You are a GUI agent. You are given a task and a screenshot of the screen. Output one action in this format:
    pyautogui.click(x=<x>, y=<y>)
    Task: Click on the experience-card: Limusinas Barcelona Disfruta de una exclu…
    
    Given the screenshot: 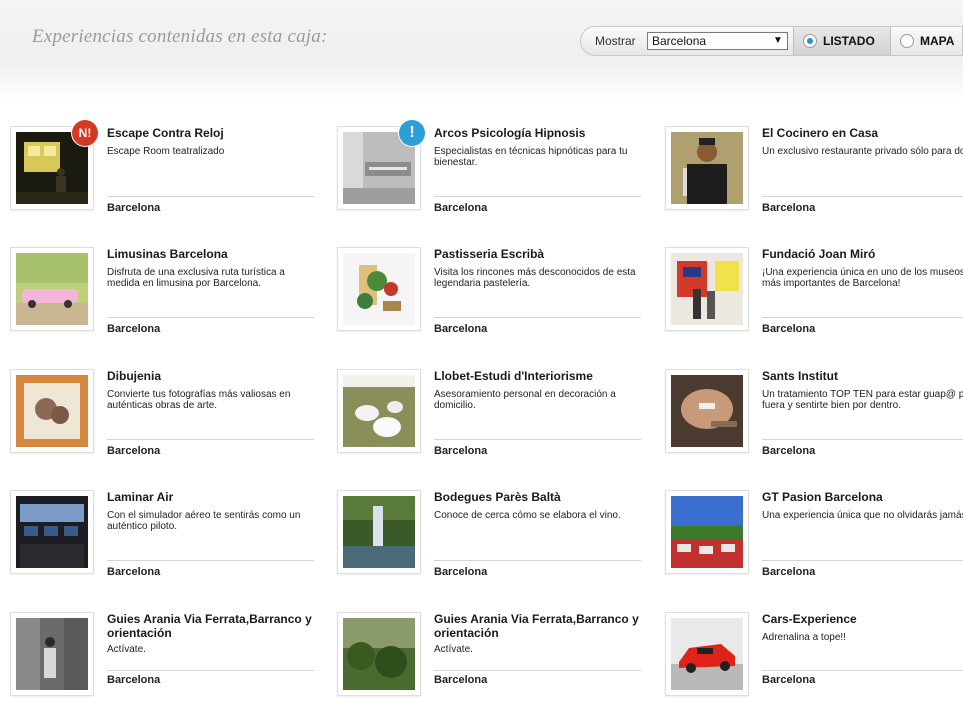 What is the action you would take?
    pyautogui.click(x=165, y=294)
    